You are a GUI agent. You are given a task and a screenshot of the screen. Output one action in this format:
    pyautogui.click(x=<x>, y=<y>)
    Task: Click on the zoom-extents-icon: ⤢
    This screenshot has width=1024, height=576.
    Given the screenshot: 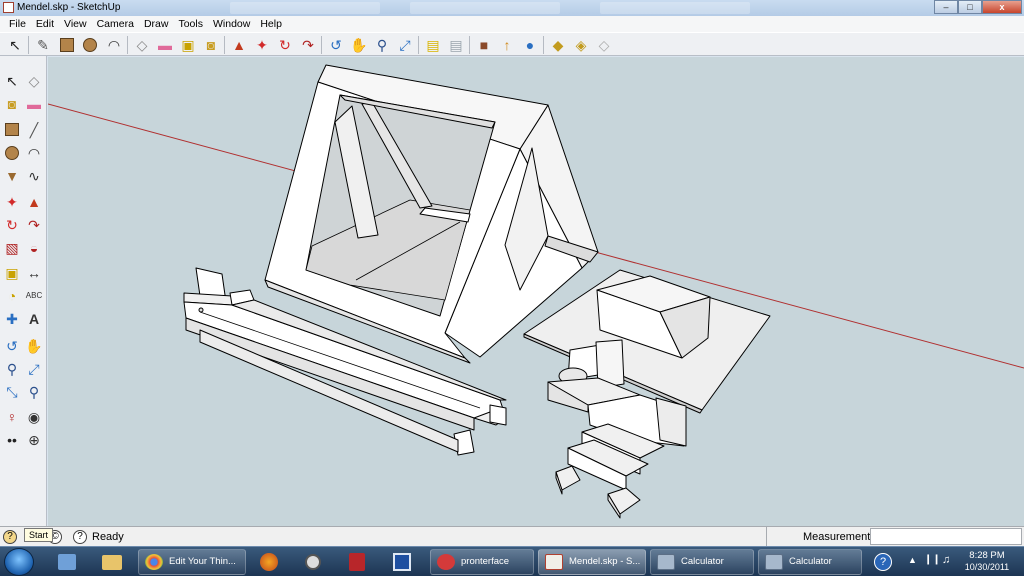 What is the action you would take?
    pyautogui.click(x=405, y=45)
    